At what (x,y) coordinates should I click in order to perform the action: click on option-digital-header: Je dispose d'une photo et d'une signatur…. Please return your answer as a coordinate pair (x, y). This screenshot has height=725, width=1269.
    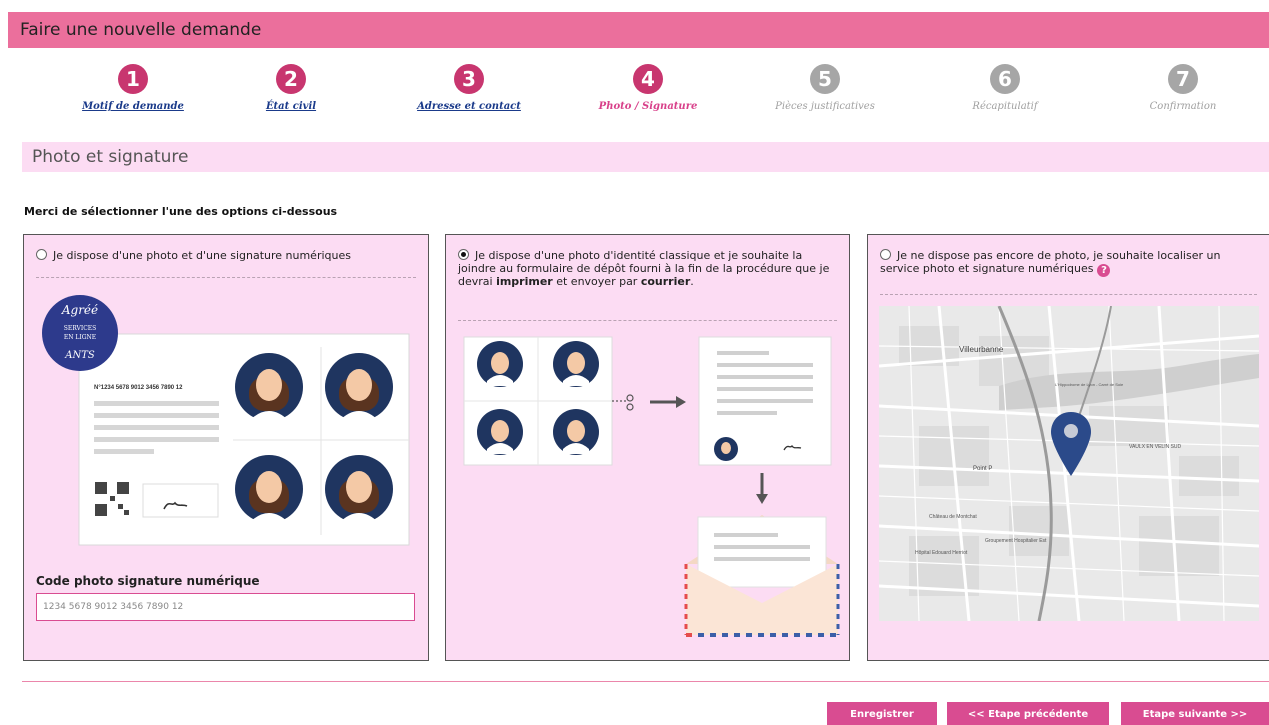
    Looking at the image, I should click on (226, 255).